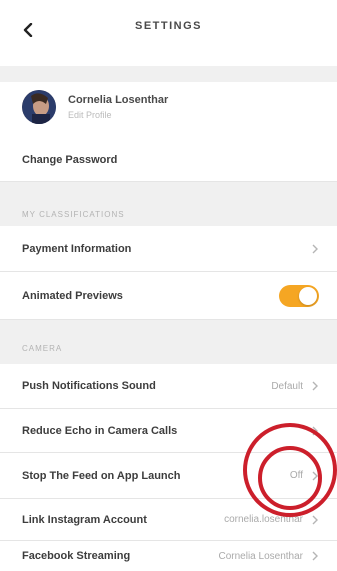 The image size is (337, 571). What do you see at coordinates (263, 519) in the screenshot?
I see `link-instagram-value: cornelia.losenthar` at bounding box center [263, 519].